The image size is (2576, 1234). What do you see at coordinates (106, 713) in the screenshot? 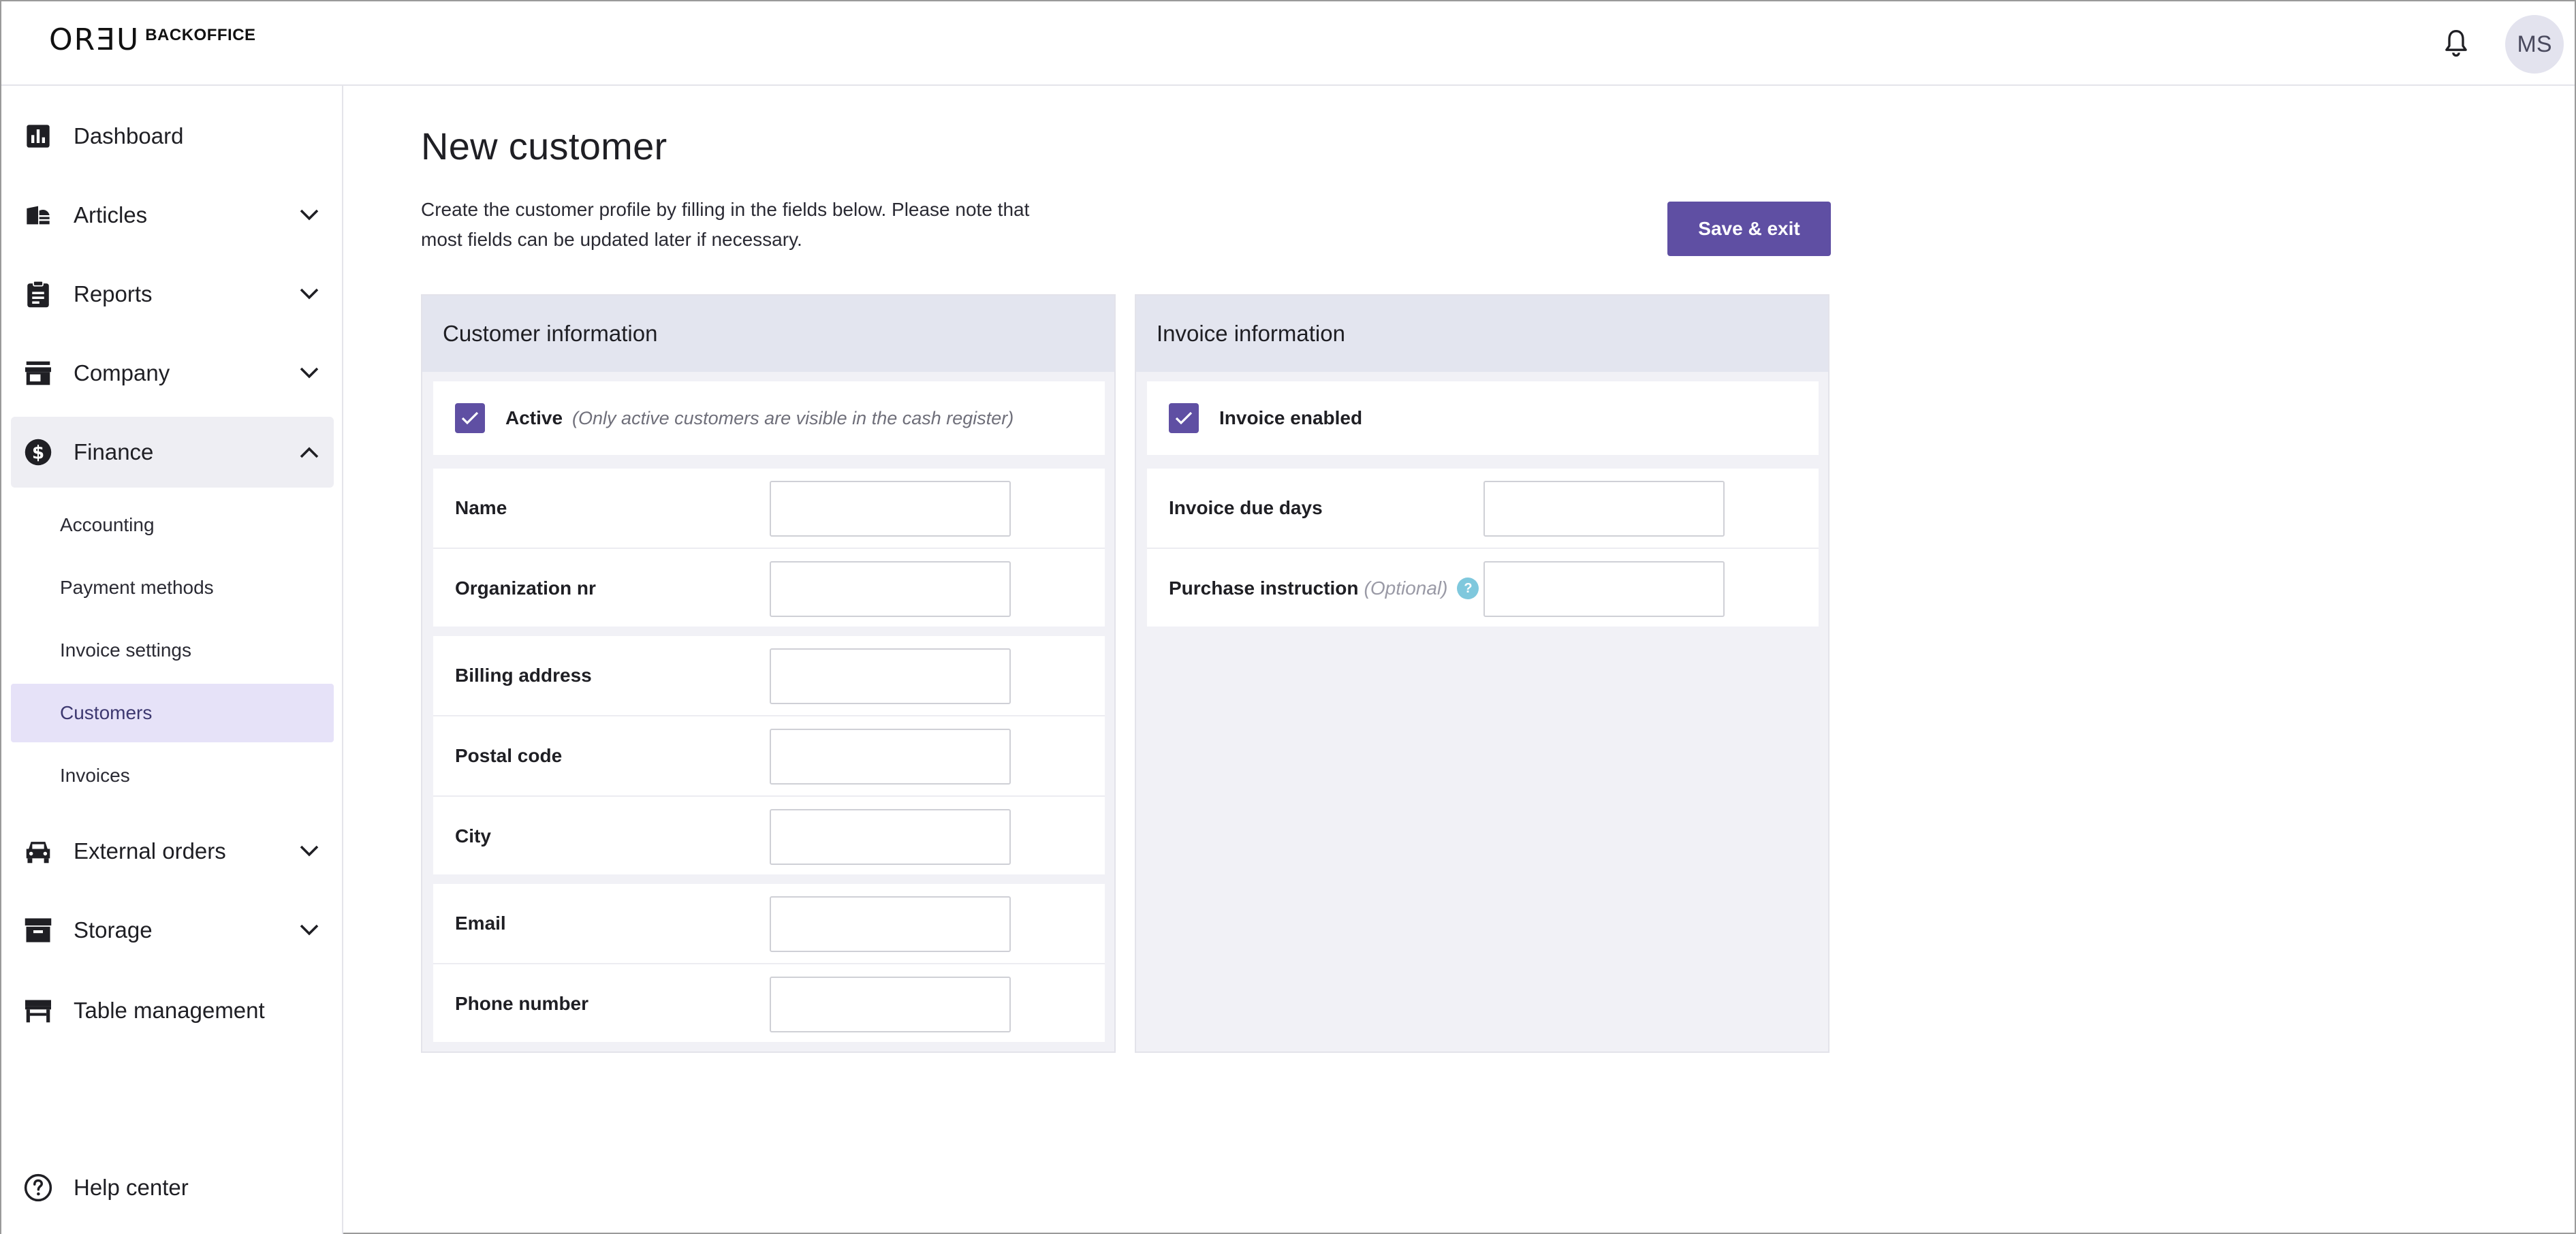
I see `sidebar-subitem-label: Customers` at bounding box center [106, 713].